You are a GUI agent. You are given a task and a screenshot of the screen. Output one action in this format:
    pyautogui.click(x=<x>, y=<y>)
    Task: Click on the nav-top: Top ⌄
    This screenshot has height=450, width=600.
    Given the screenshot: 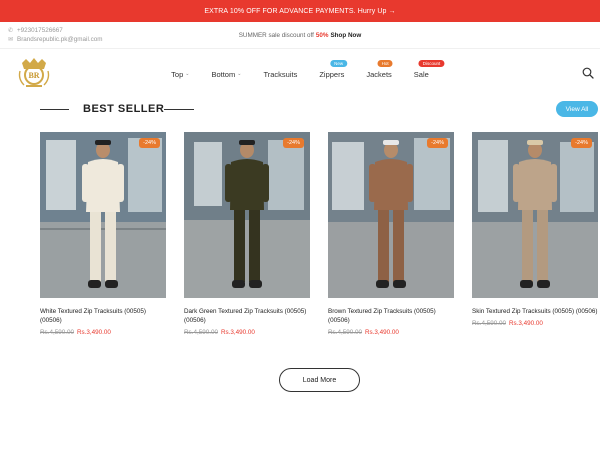 What is the action you would take?
    pyautogui.click(x=180, y=74)
    